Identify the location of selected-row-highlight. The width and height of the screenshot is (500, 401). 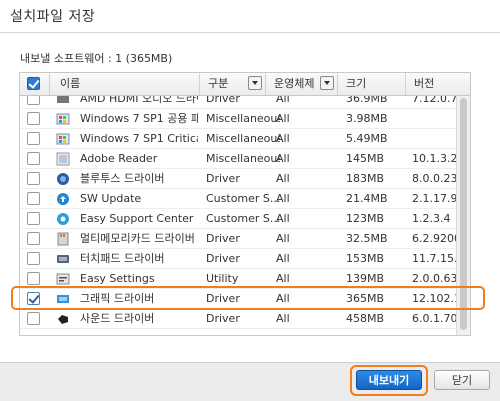
(248, 298).